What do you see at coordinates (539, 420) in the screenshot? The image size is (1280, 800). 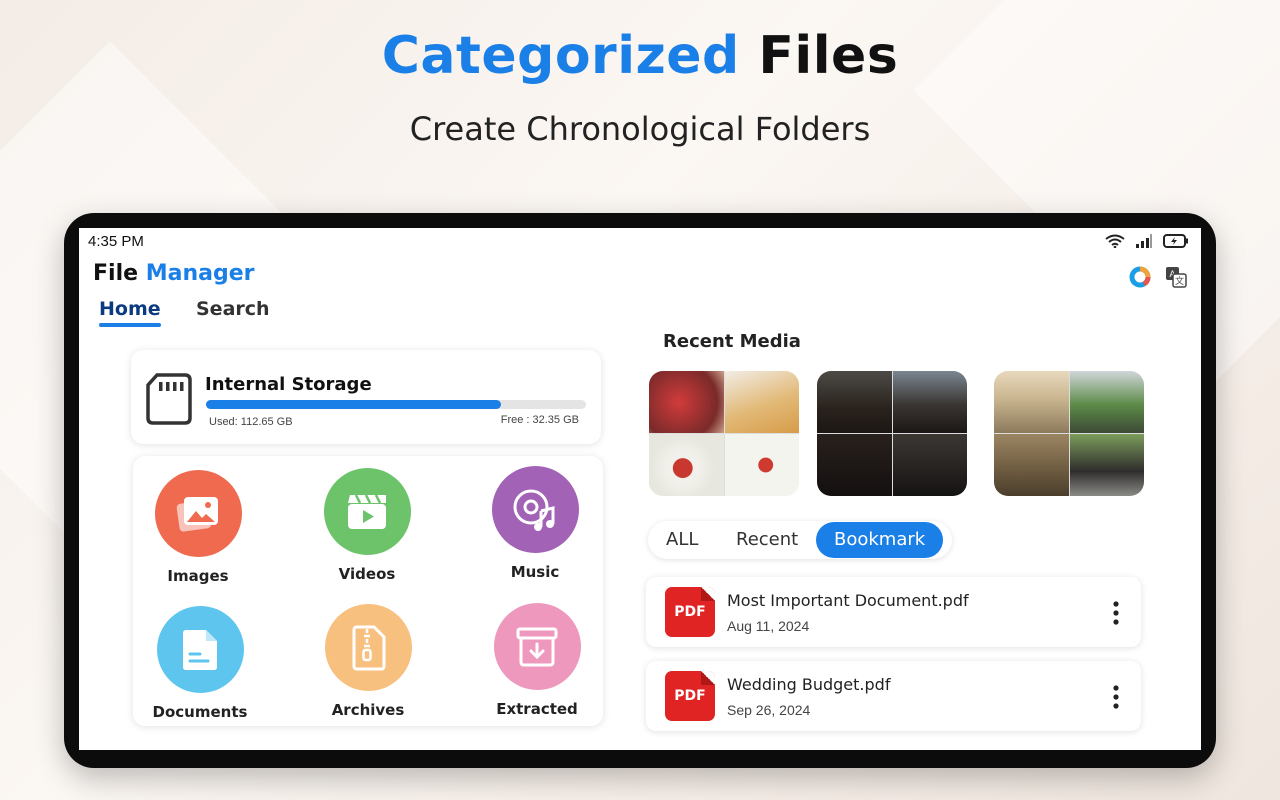 I see `storage-free: Free : 32.35 GB` at bounding box center [539, 420].